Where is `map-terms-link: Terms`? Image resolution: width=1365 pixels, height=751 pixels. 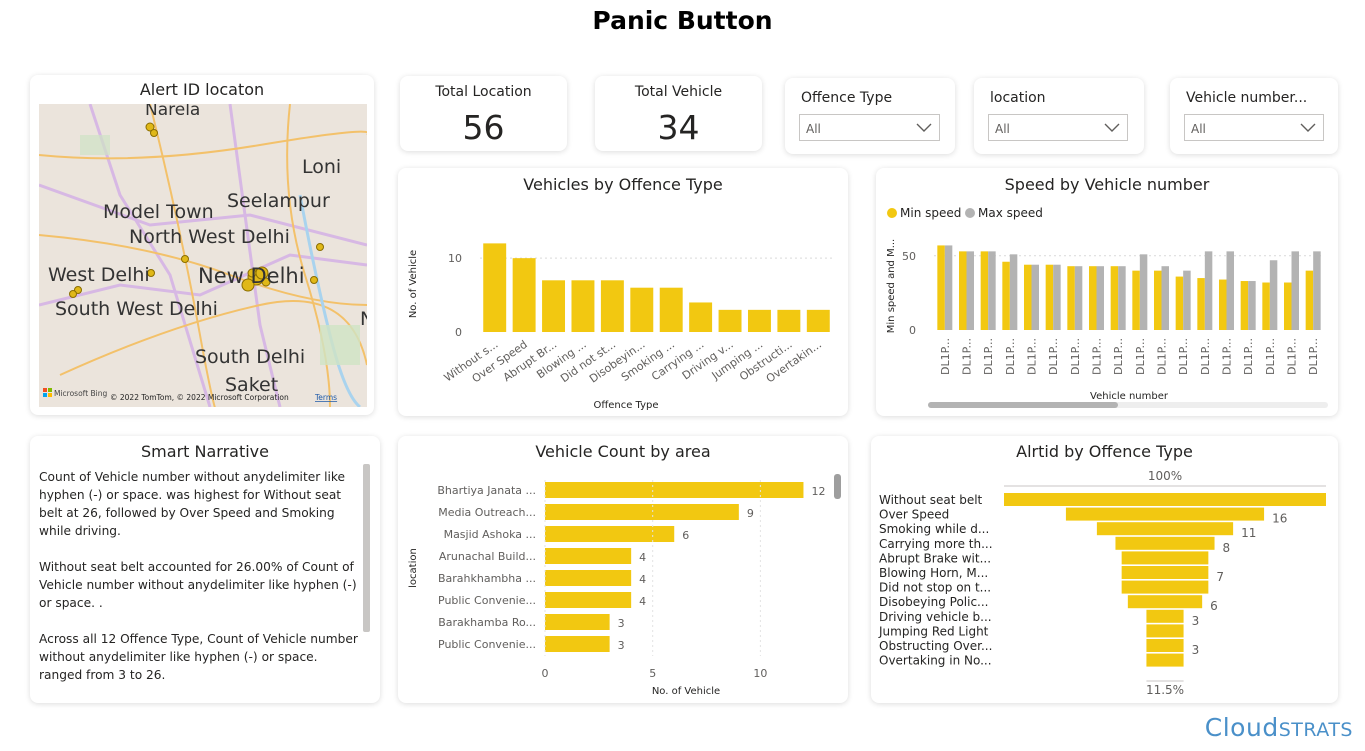
map-terms-link: Terms is located at coordinates (325, 397).